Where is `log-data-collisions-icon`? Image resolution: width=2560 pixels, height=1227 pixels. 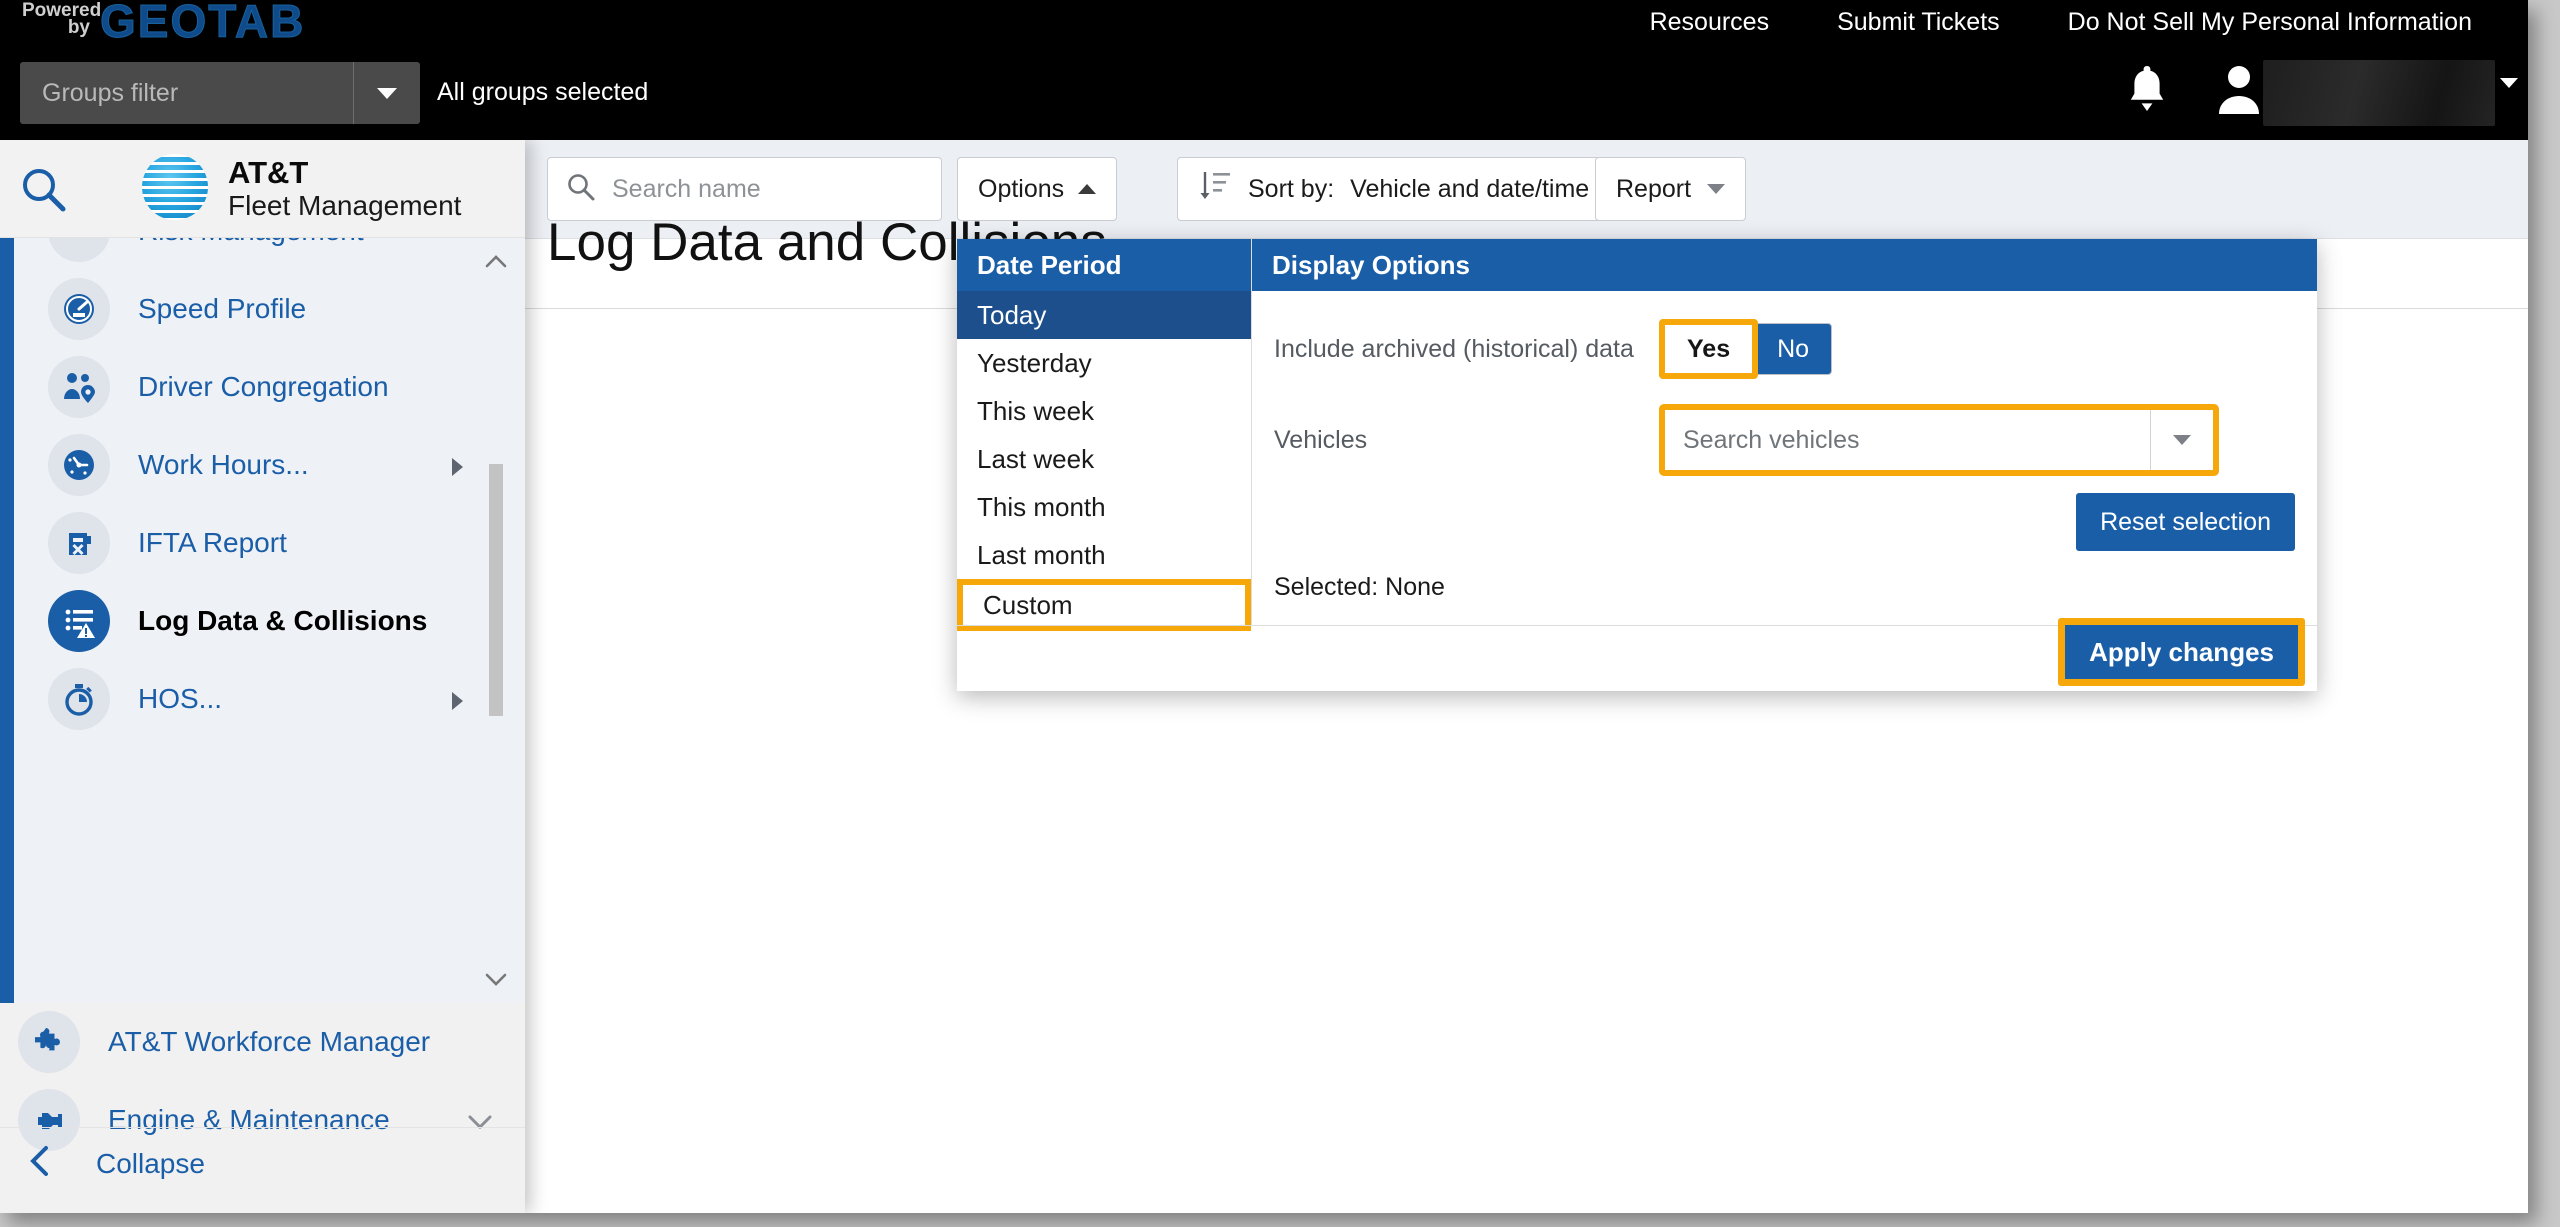 log-data-collisions-icon is located at coordinates (79, 621).